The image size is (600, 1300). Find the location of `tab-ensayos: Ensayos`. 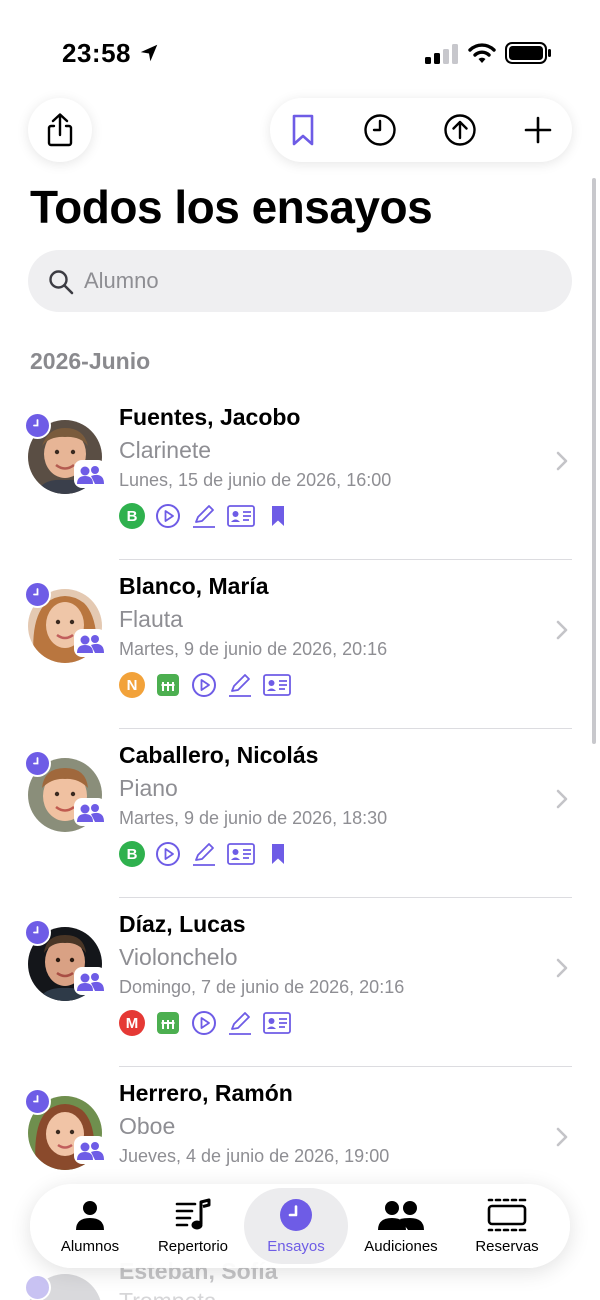

tab-ensayos: Ensayos is located at coordinates (296, 1226).